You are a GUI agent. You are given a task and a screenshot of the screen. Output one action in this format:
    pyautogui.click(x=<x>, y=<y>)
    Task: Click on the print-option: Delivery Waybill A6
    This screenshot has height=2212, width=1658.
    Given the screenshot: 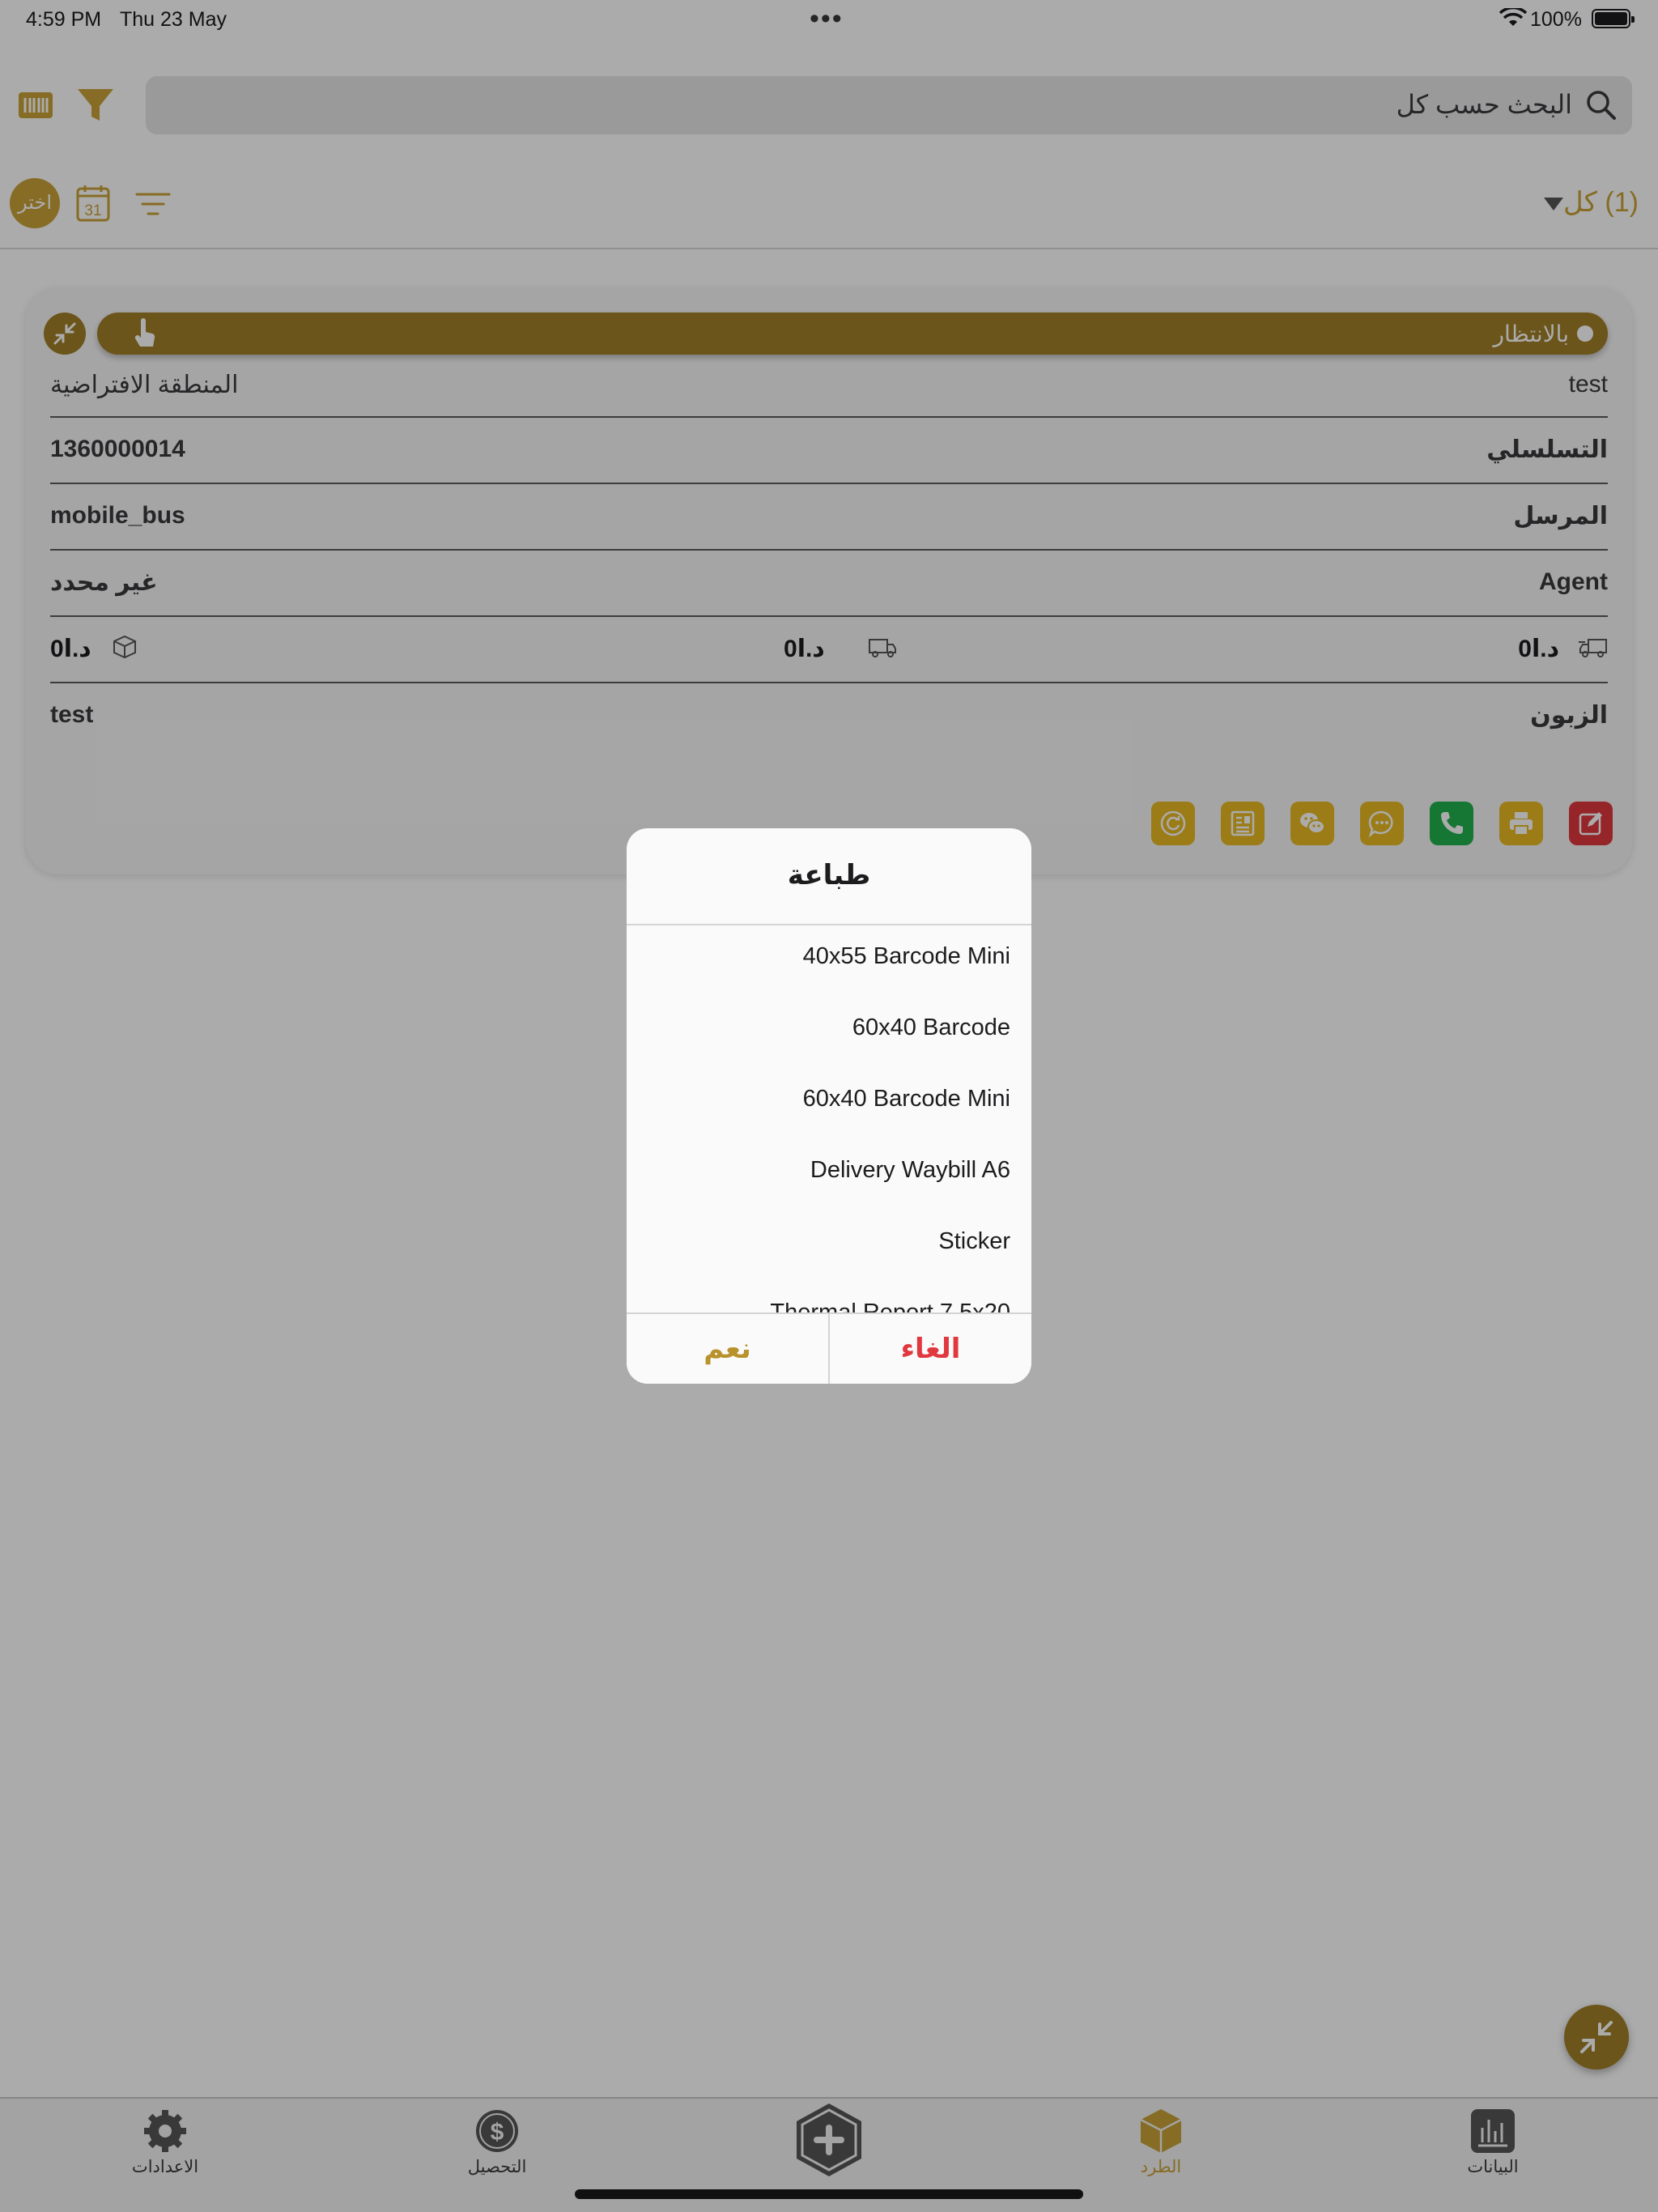 What is the action you would take?
    pyautogui.click(x=910, y=1171)
    